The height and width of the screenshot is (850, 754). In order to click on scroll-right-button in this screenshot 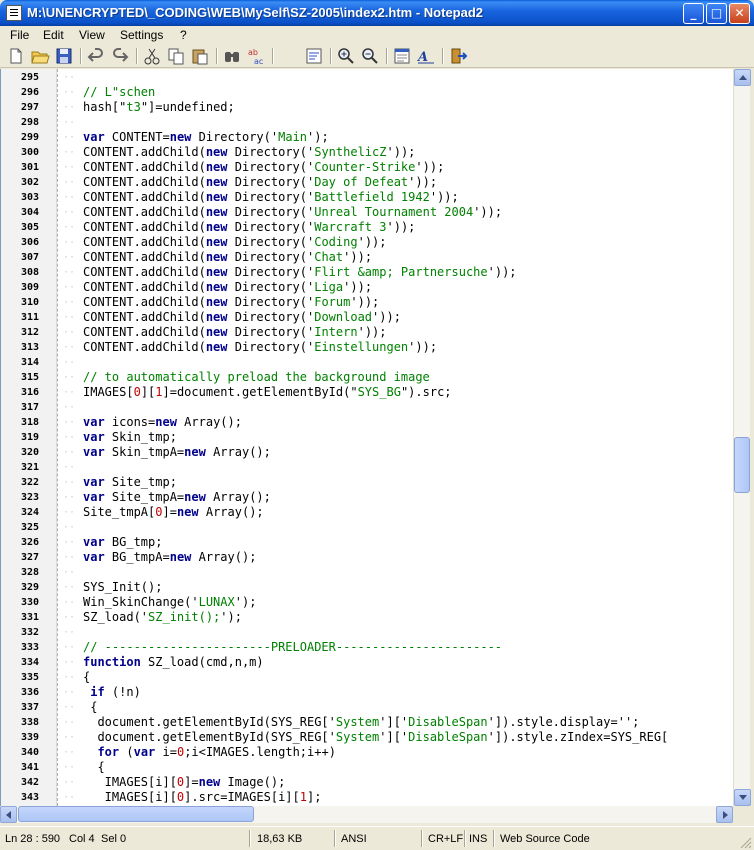, I will do `click(724, 814)`.